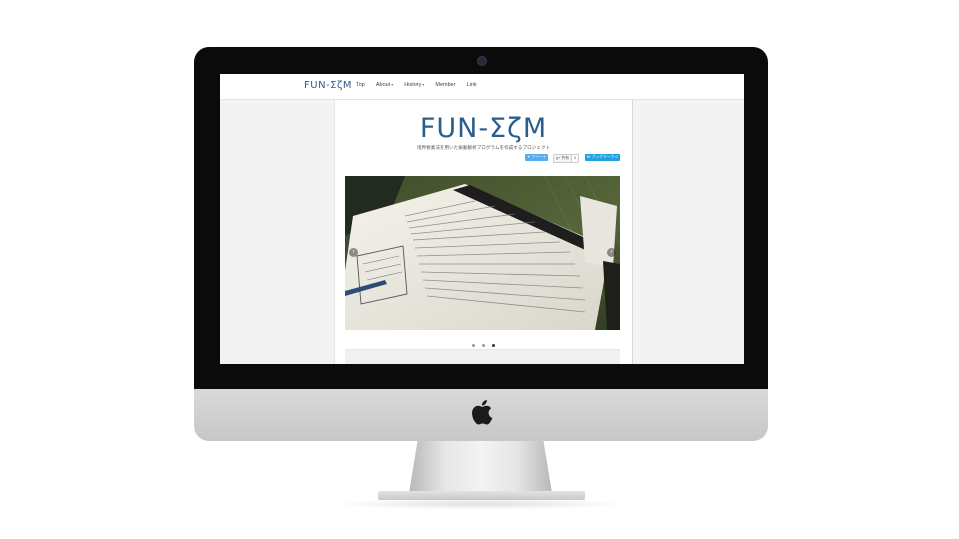 The width and height of the screenshot is (959, 539). Describe the element at coordinates (529, 157) in the screenshot. I see `twitter-icon: ✦` at that location.